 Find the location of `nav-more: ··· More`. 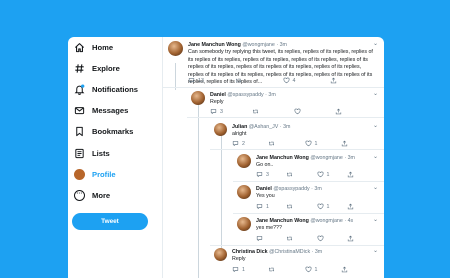

nav-more: ··· More is located at coordinates (92, 195).